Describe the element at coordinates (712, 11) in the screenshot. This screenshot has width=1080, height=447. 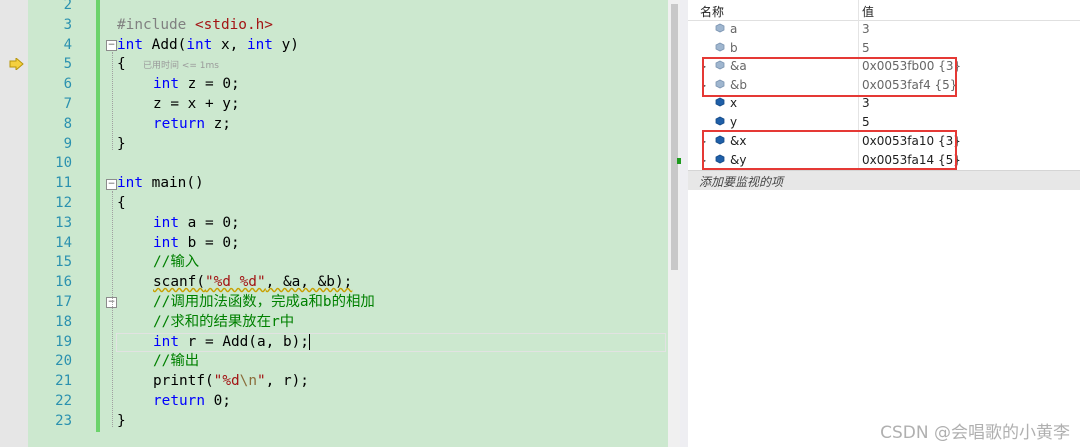
I see `name-column-header: 名称` at that location.